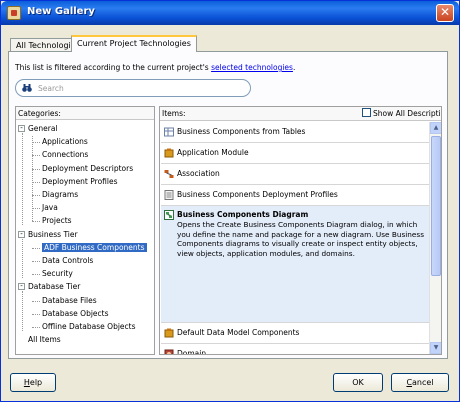  What do you see at coordinates (14, 13) in the screenshot?
I see `gallery-app-icon` at bounding box center [14, 13].